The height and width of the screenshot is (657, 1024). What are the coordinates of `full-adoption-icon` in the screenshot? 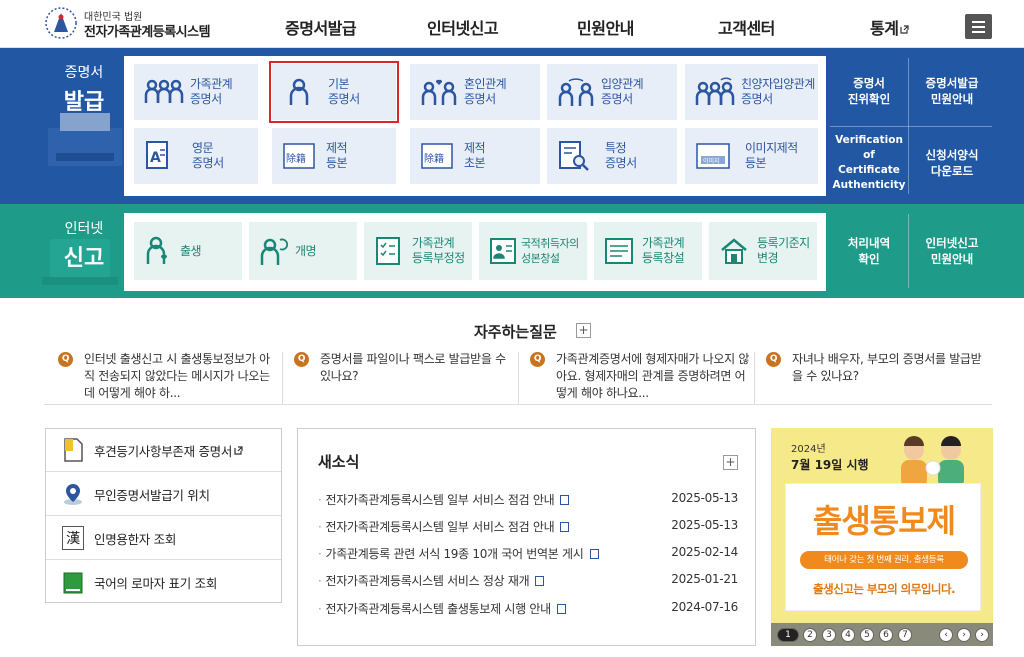 It's located at (715, 91).